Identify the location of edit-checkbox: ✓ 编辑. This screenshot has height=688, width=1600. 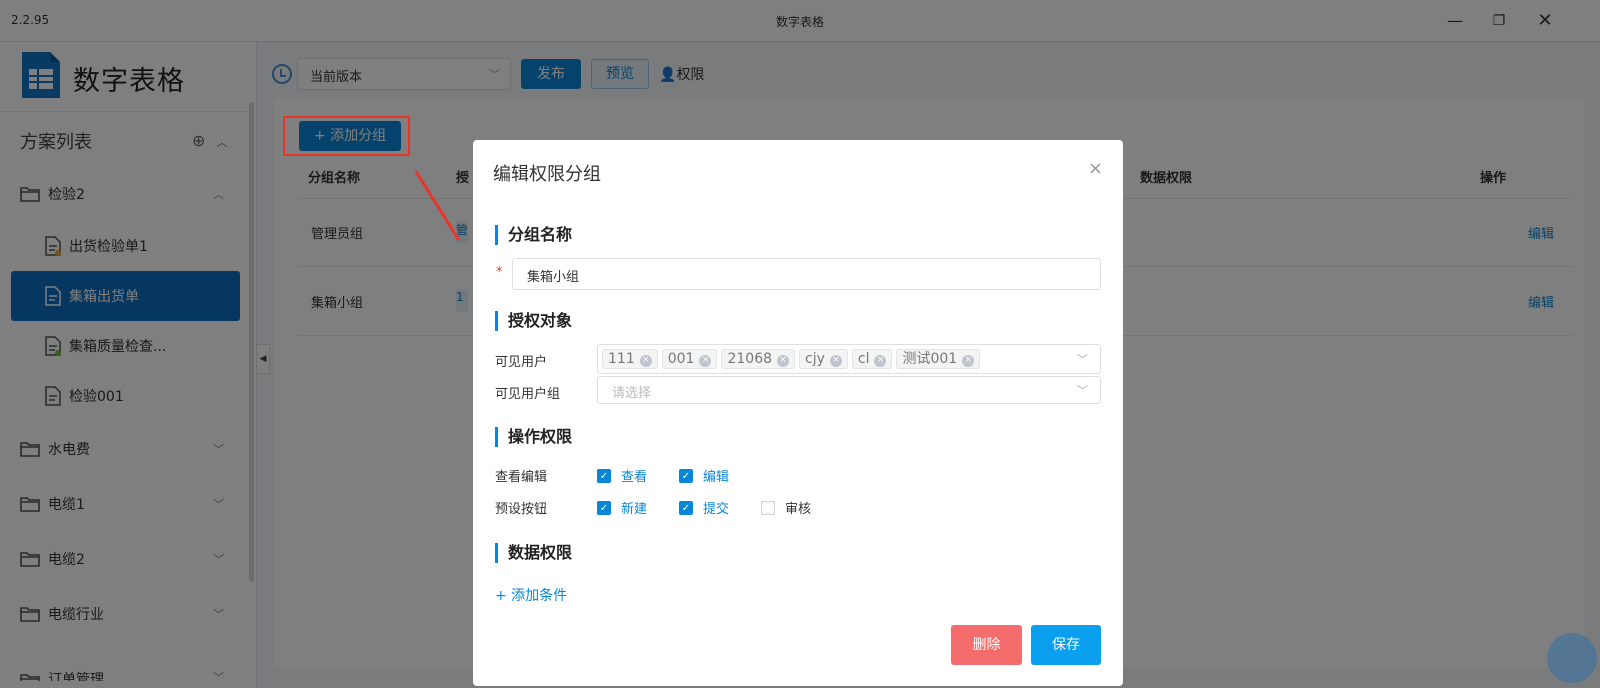
(704, 475).